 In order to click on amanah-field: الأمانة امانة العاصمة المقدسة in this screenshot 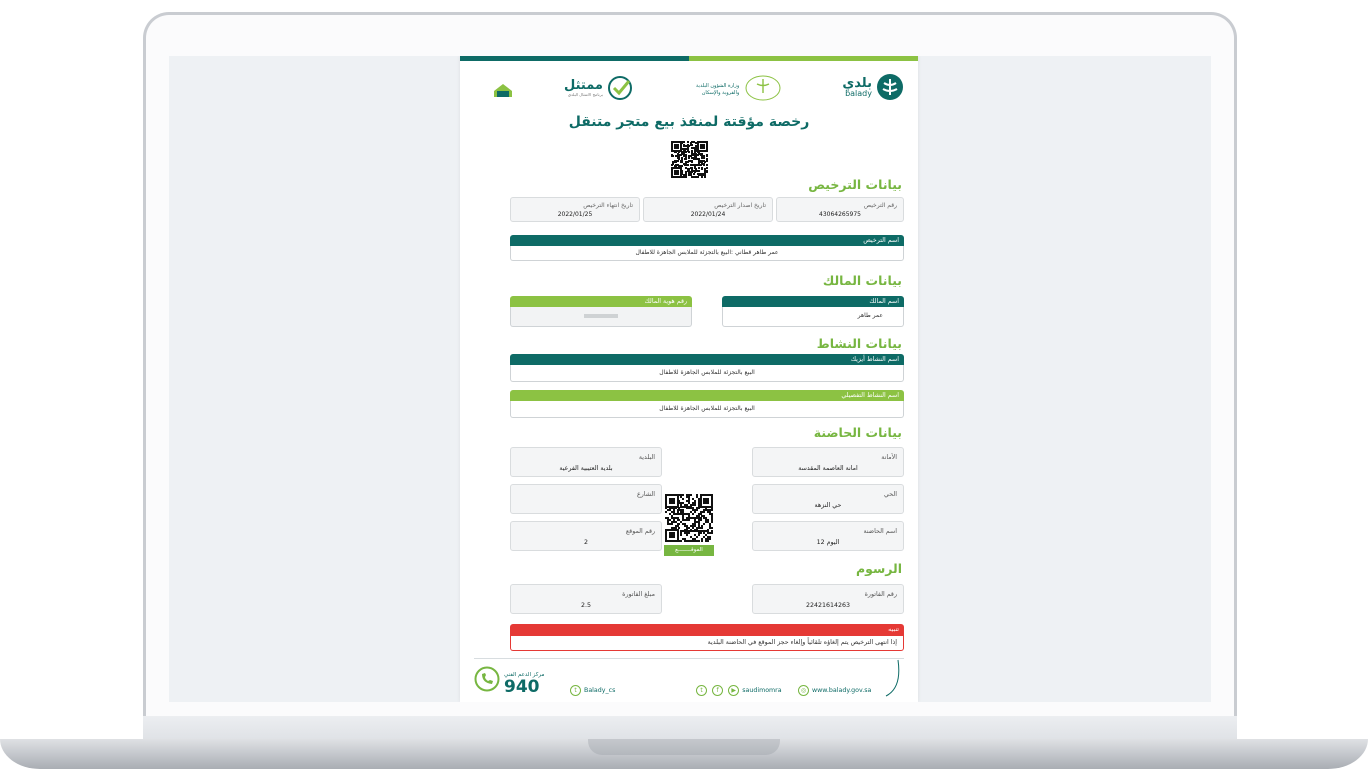, I will do `click(828, 462)`.